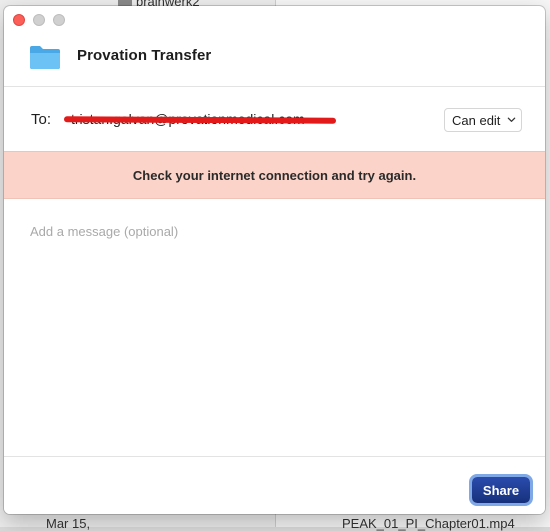  I want to click on folder-icon, so click(45, 57).